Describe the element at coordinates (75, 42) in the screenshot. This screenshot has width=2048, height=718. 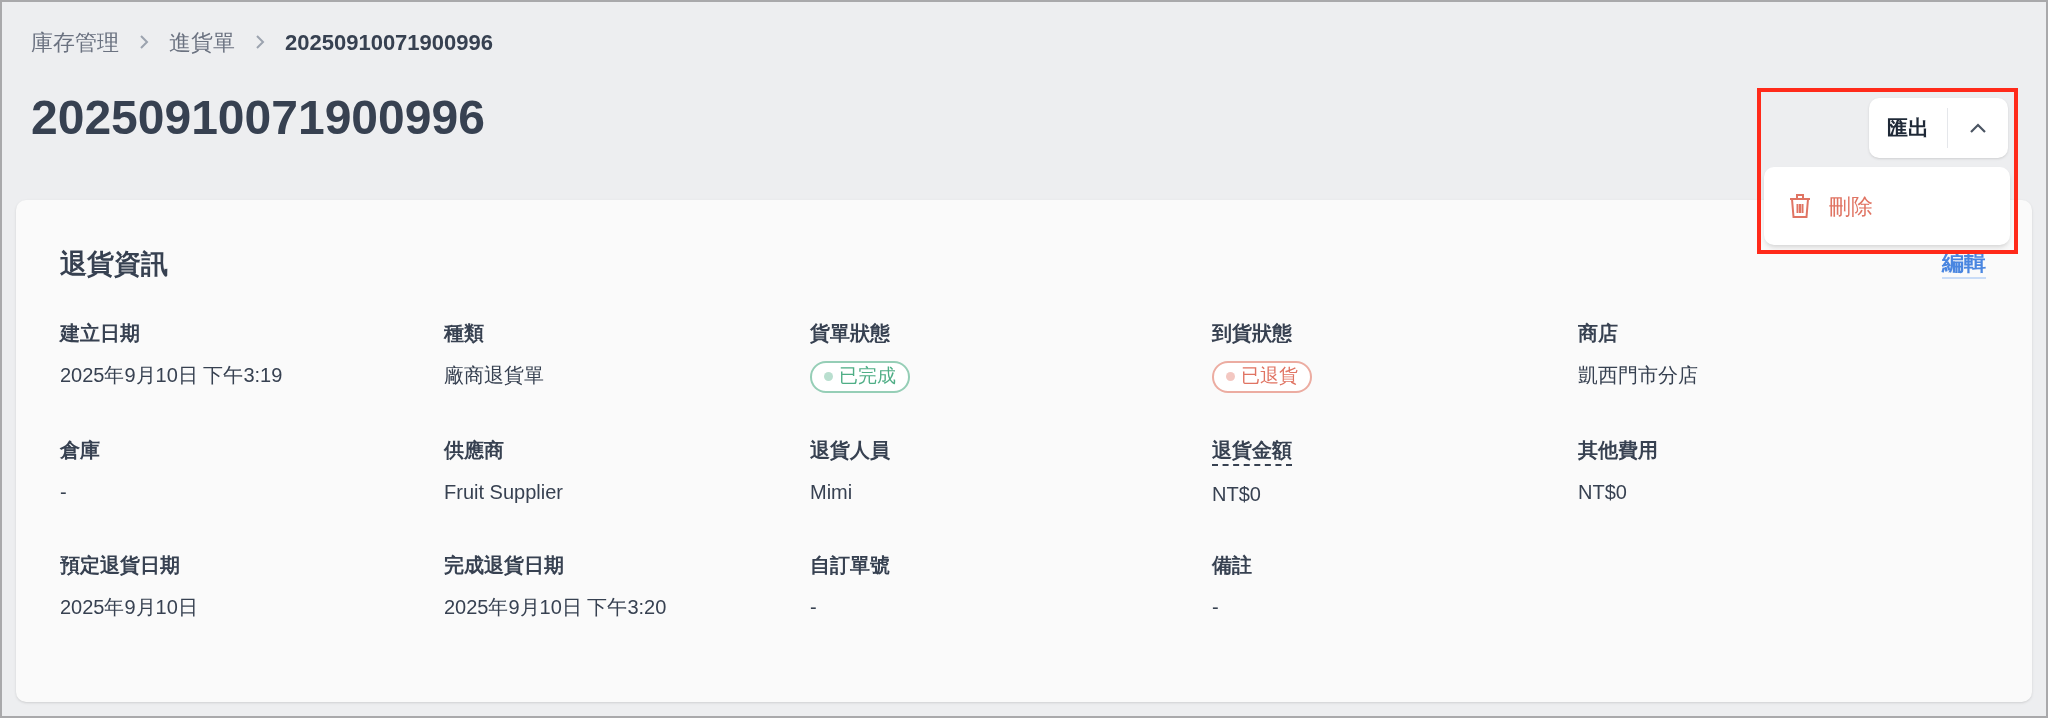
I see `breadcrumb-item: 庫存管理` at that location.